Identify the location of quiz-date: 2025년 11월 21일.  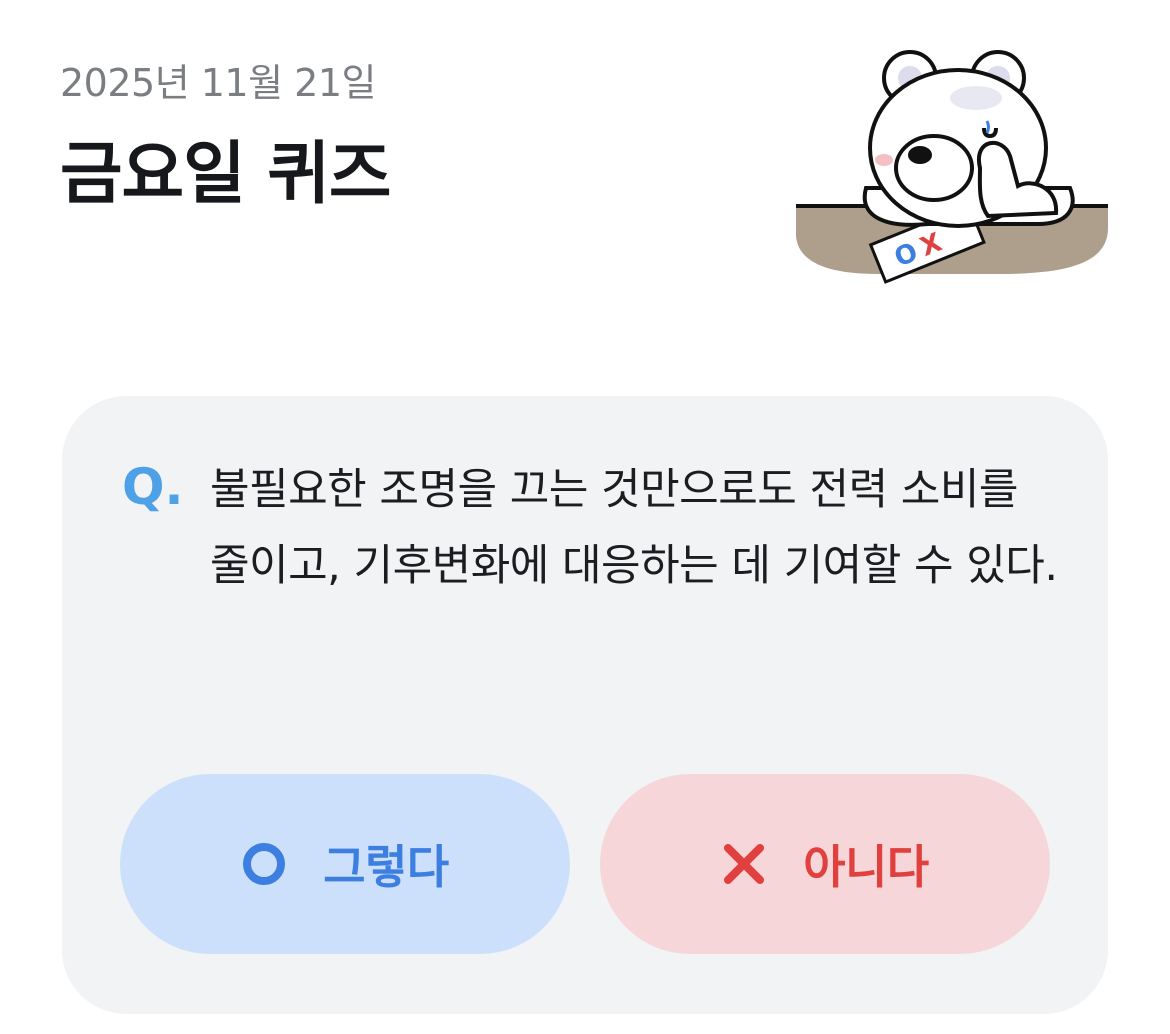
(218, 83).